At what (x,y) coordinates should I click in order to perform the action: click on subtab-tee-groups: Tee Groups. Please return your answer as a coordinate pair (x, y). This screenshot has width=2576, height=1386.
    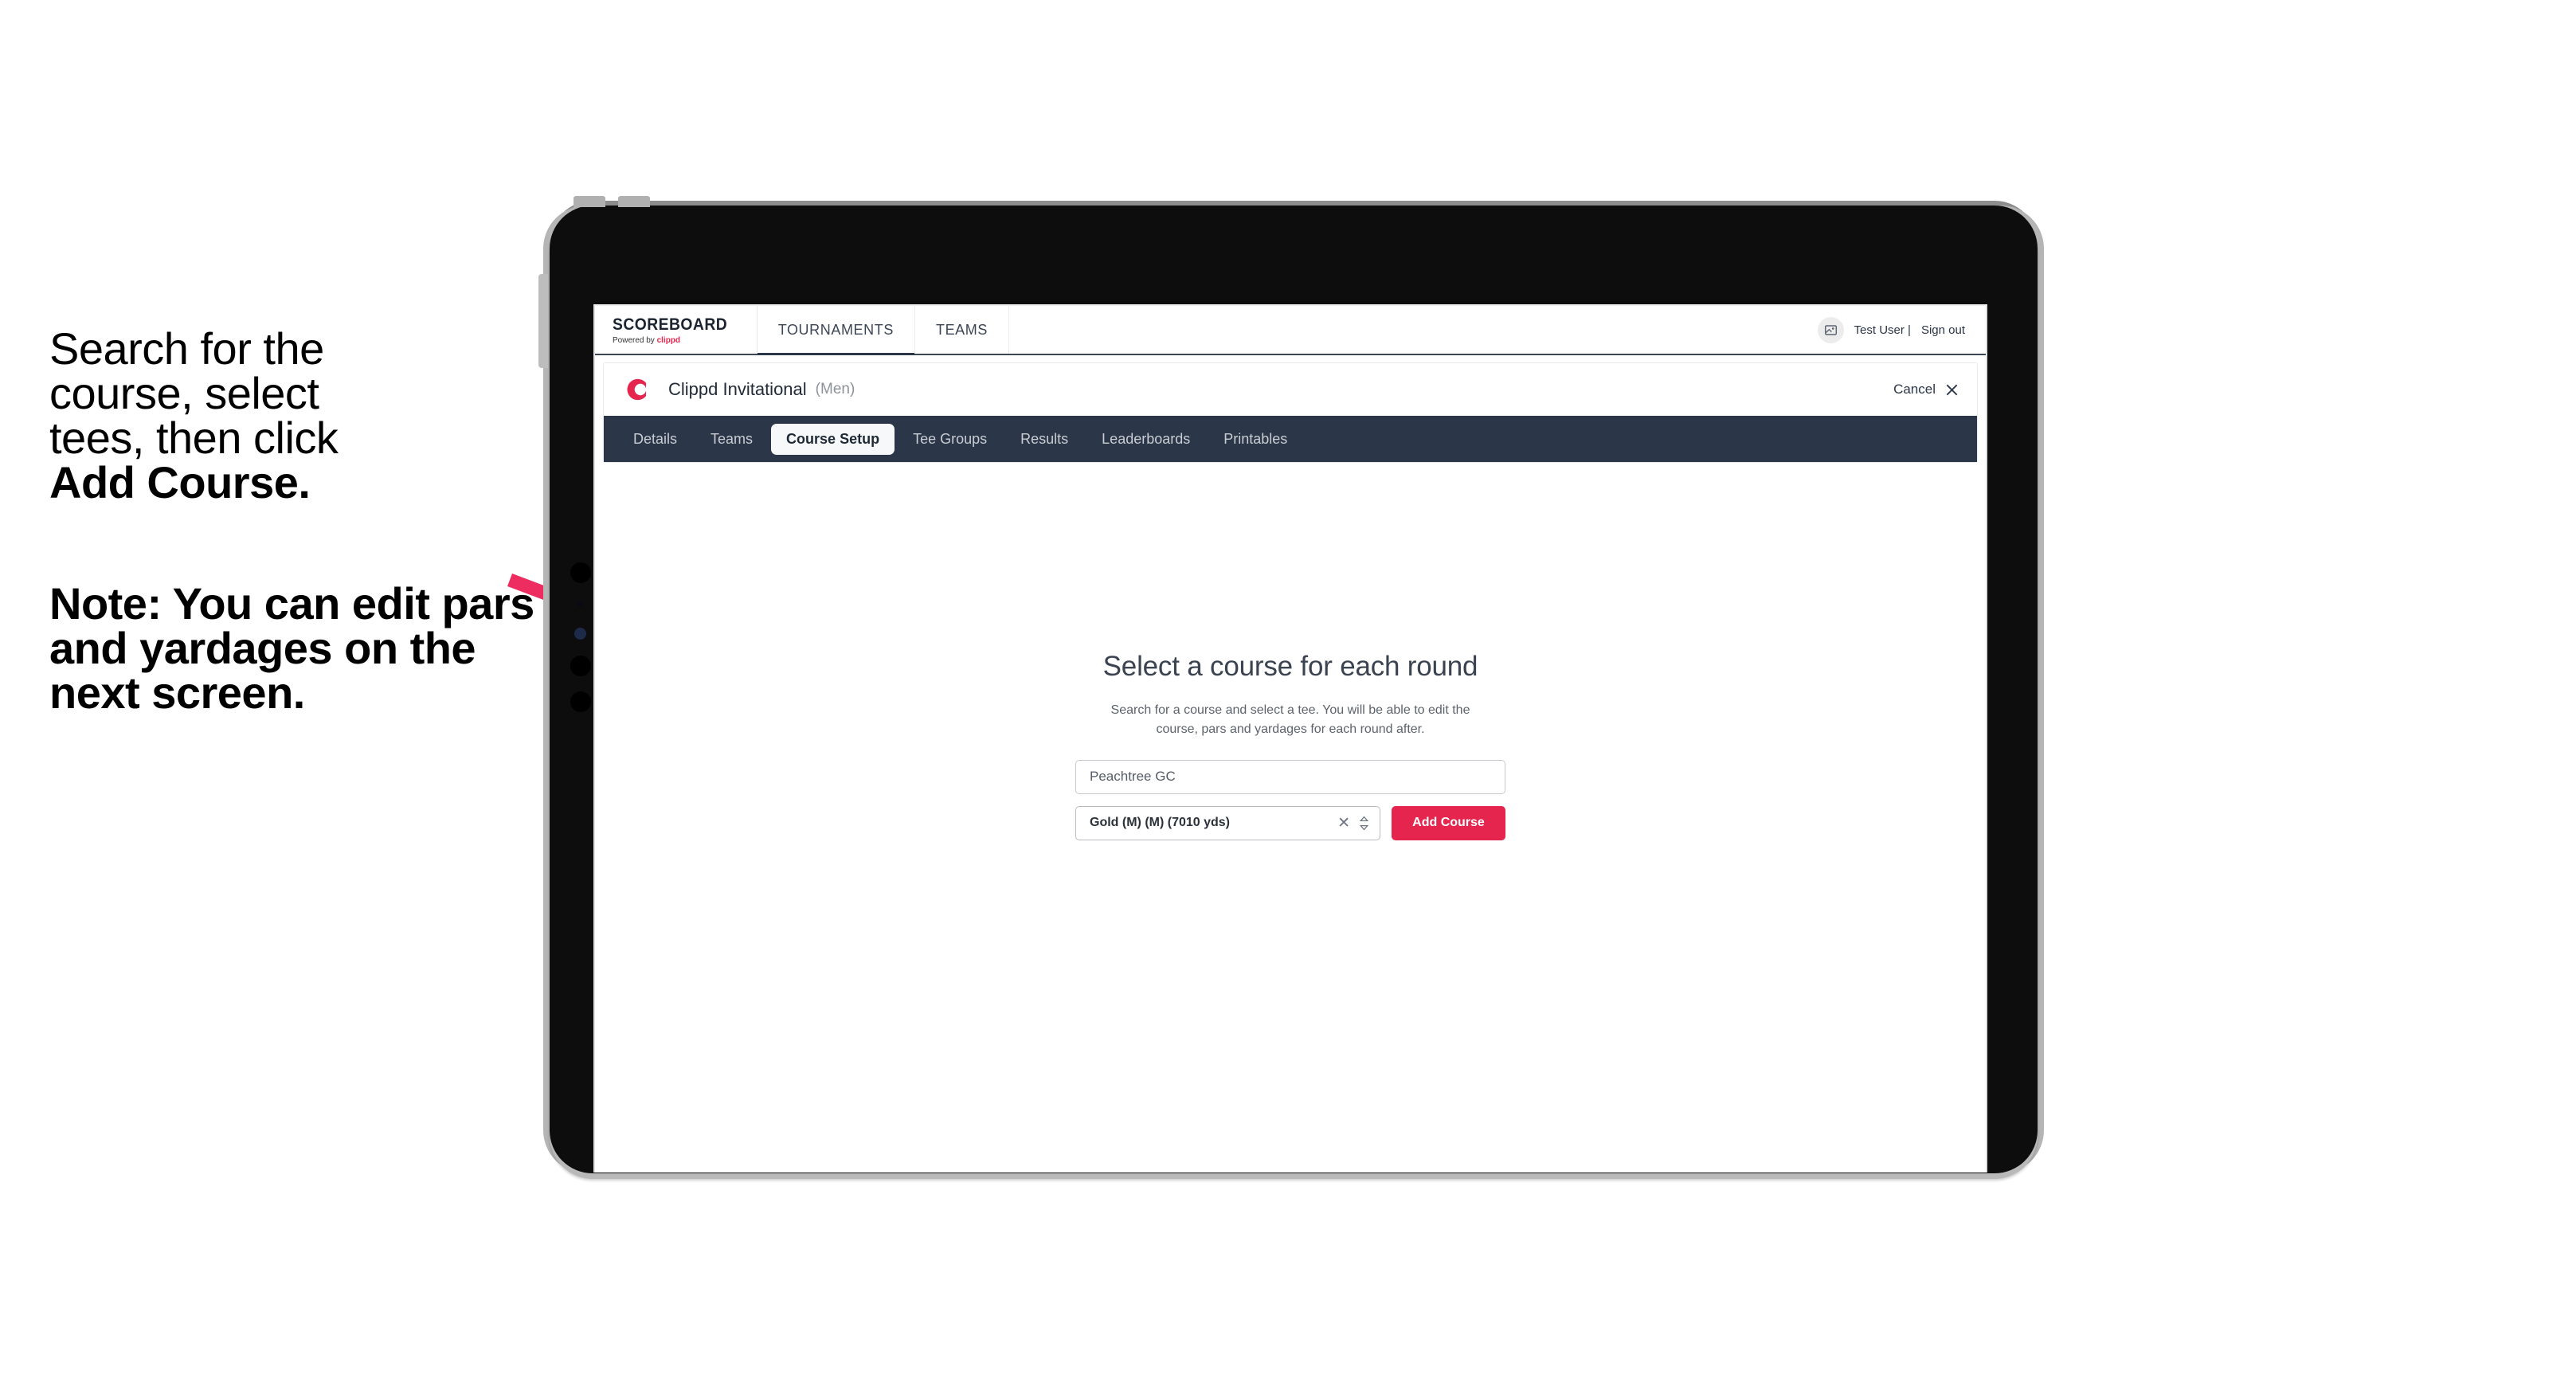
    Looking at the image, I should click on (950, 439).